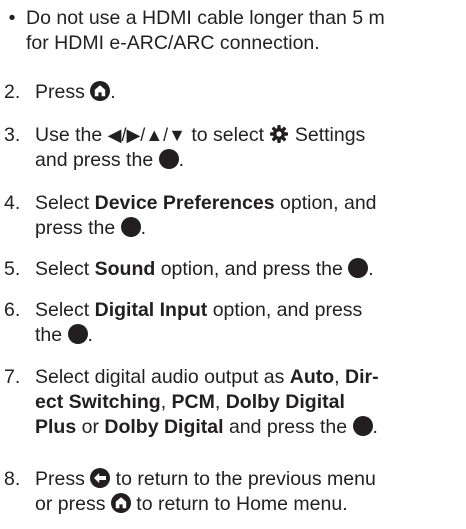 The height and width of the screenshot is (529, 466). What do you see at coordinates (12, 135) in the screenshot?
I see `step-number: 3.` at bounding box center [12, 135].